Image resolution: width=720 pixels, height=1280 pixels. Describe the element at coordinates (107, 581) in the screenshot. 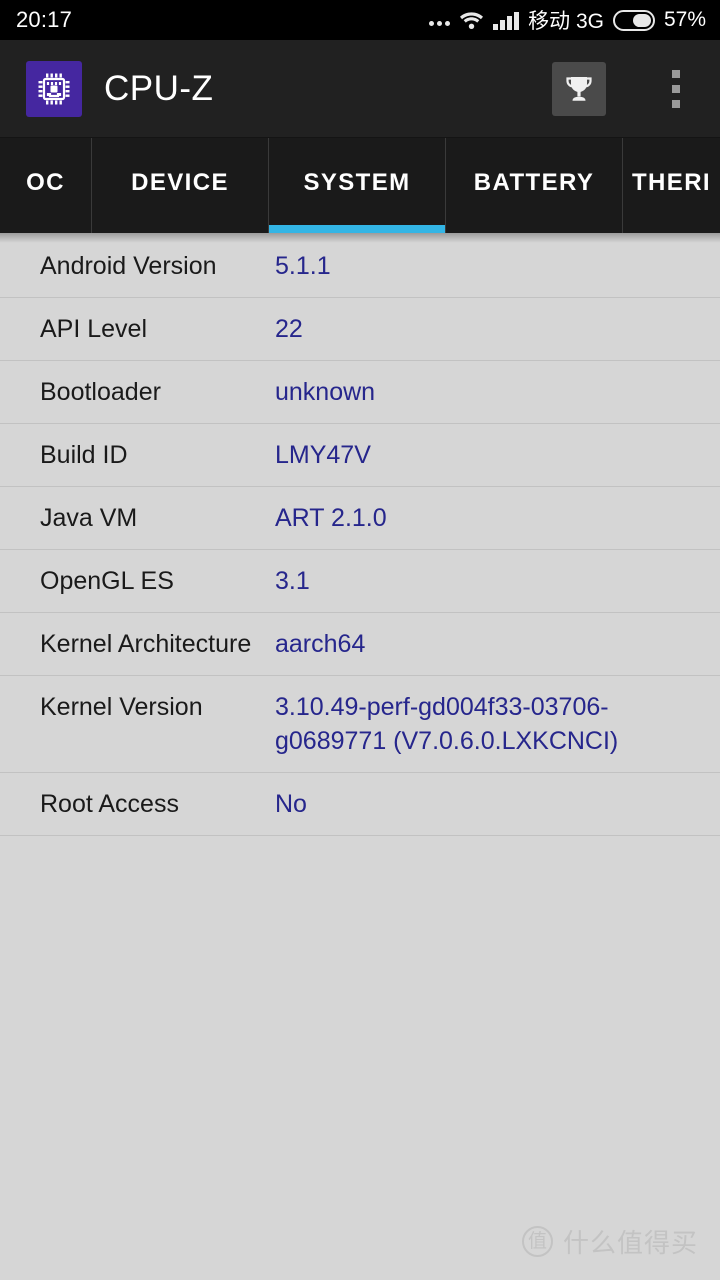

I see `row-label: OpenGL ES` at that location.